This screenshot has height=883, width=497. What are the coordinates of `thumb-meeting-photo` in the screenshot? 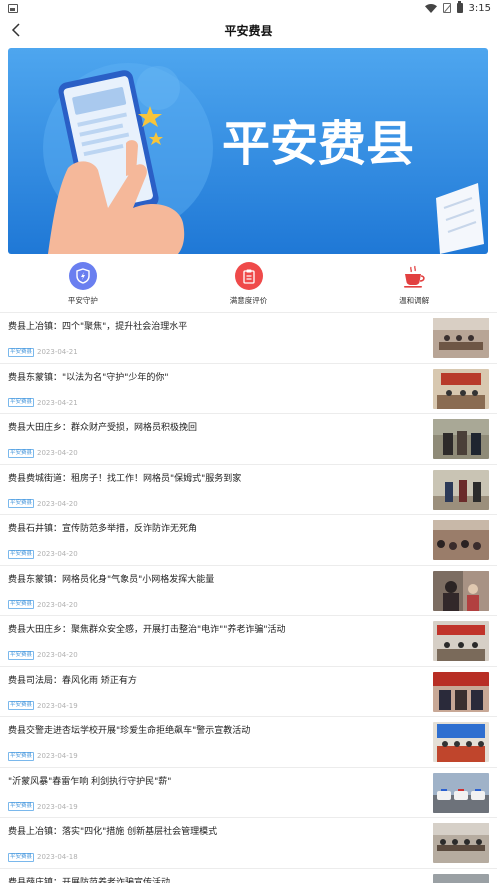 It's located at (461, 338).